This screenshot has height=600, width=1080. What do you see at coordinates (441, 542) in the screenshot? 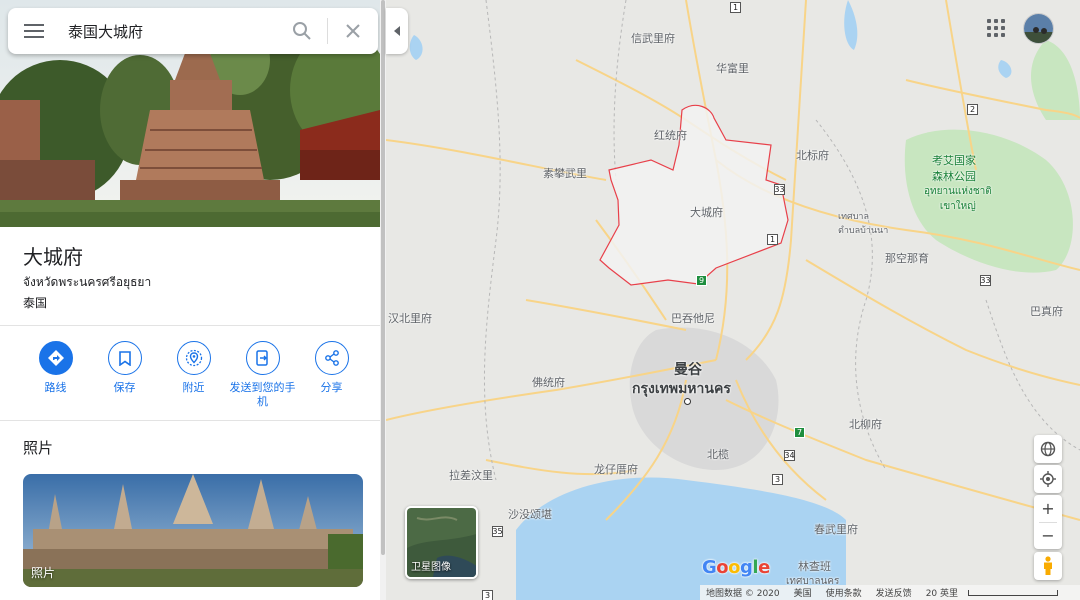
I see `satellite-layer-toggle: 卫星图像` at bounding box center [441, 542].